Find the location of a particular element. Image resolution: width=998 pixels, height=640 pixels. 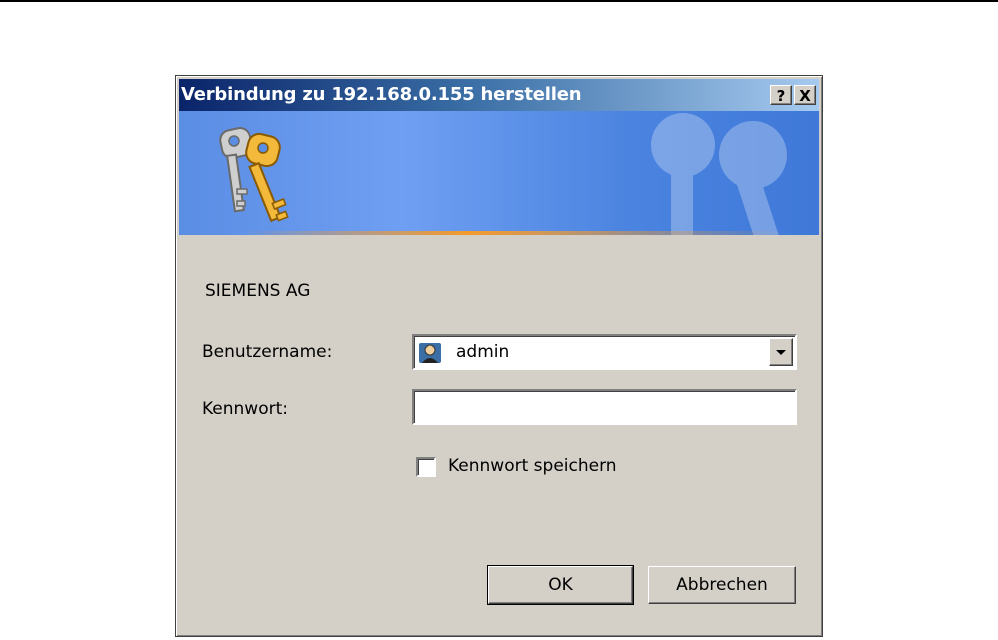

dialog-title: Verbindung zu 192.168.0.155 herstellen is located at coordinates (381, 94).